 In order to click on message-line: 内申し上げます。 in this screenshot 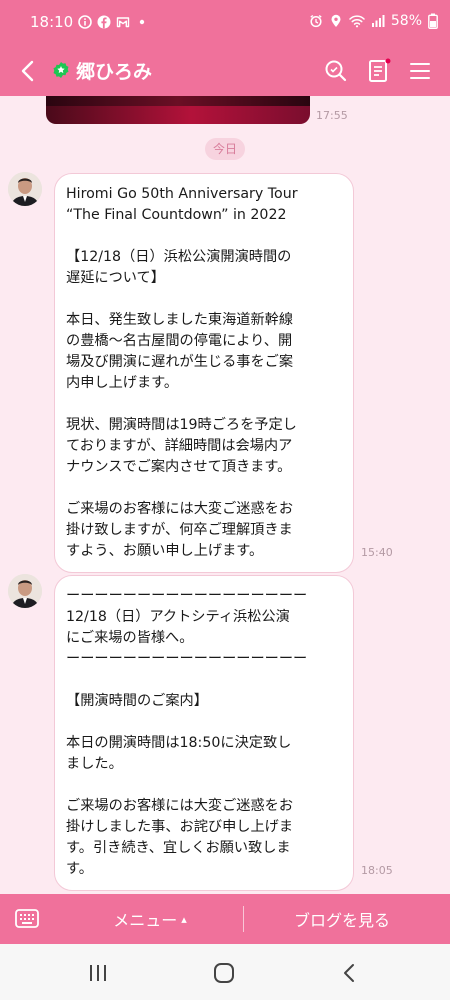, I will do `click(122, 383)`.